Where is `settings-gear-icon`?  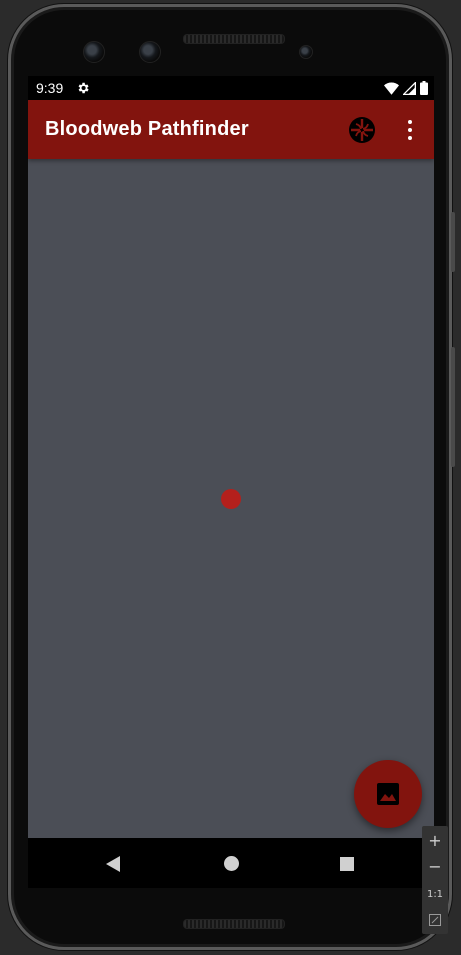
settings-gear-icon is located at coordinates (83, 88).